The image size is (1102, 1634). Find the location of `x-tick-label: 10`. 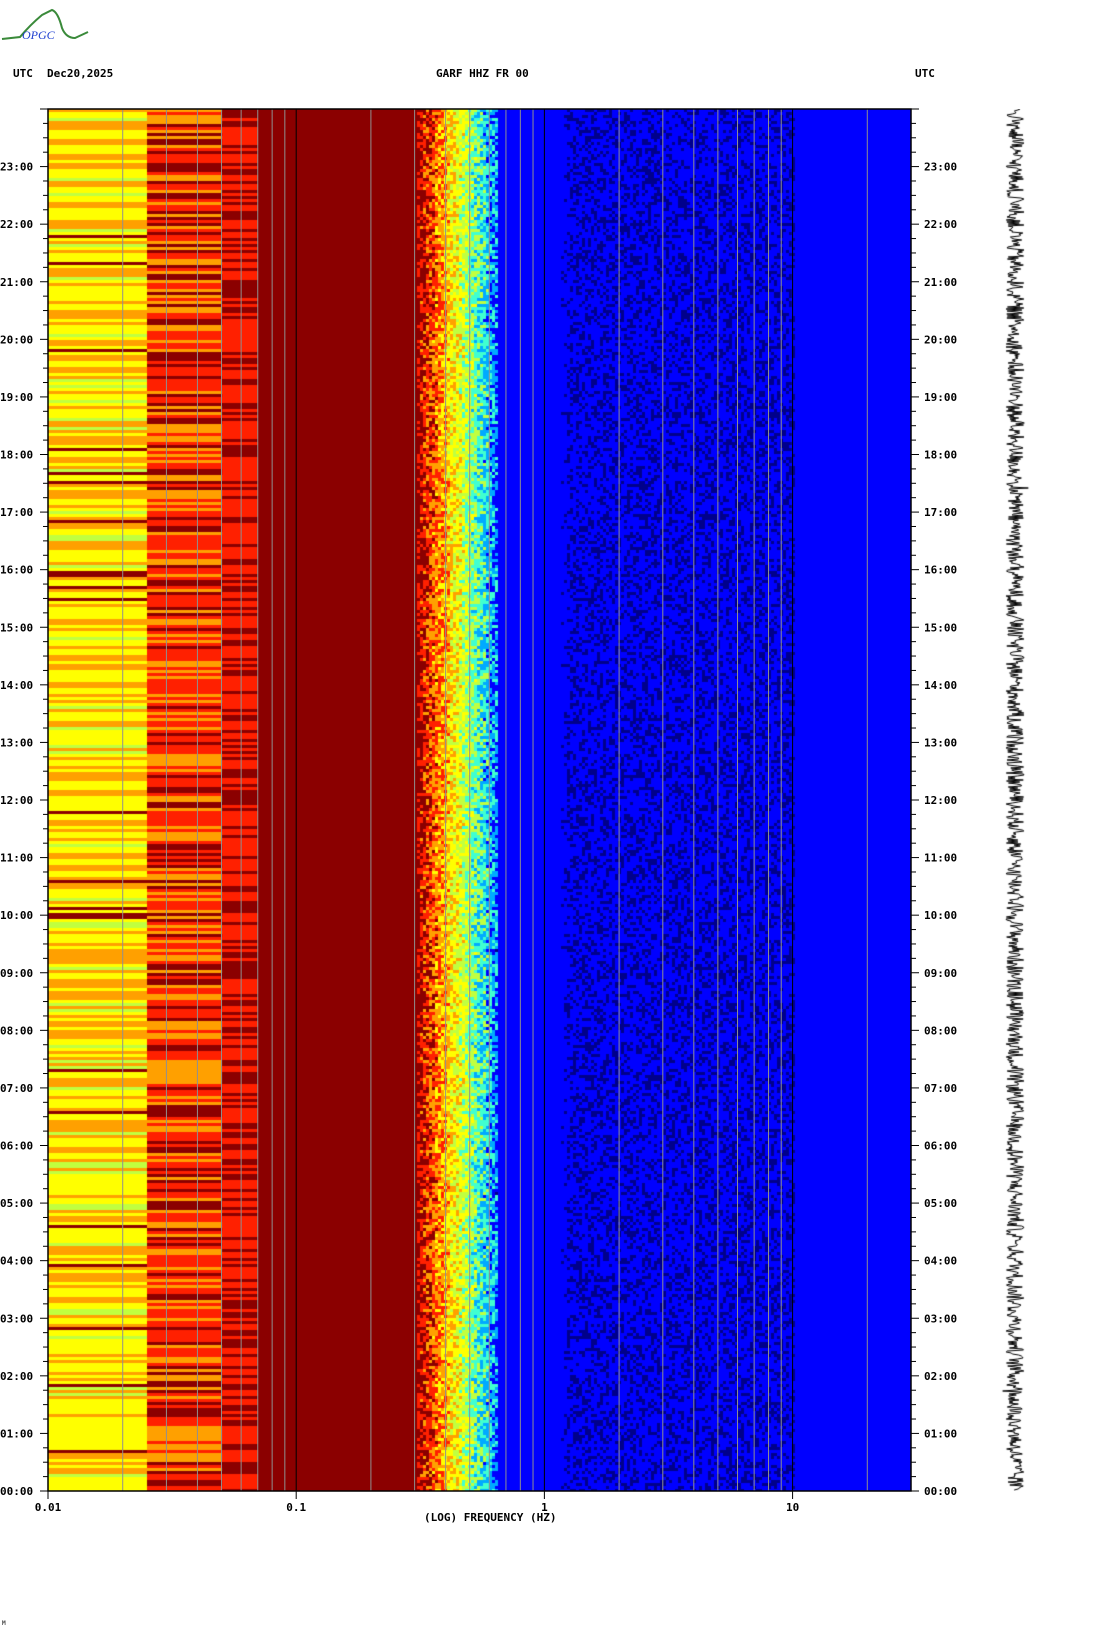

x-tick-label: 10 is located at coordinates (792, 1507).